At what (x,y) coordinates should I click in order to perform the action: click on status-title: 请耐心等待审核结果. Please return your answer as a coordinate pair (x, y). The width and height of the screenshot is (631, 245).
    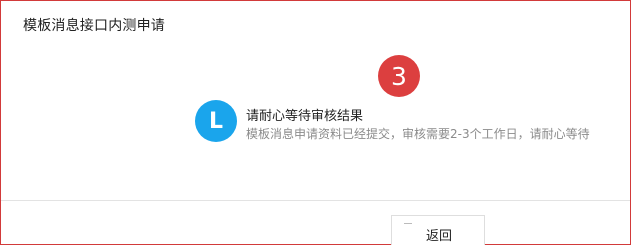
    Looking at the image, I should click on (305, 116).